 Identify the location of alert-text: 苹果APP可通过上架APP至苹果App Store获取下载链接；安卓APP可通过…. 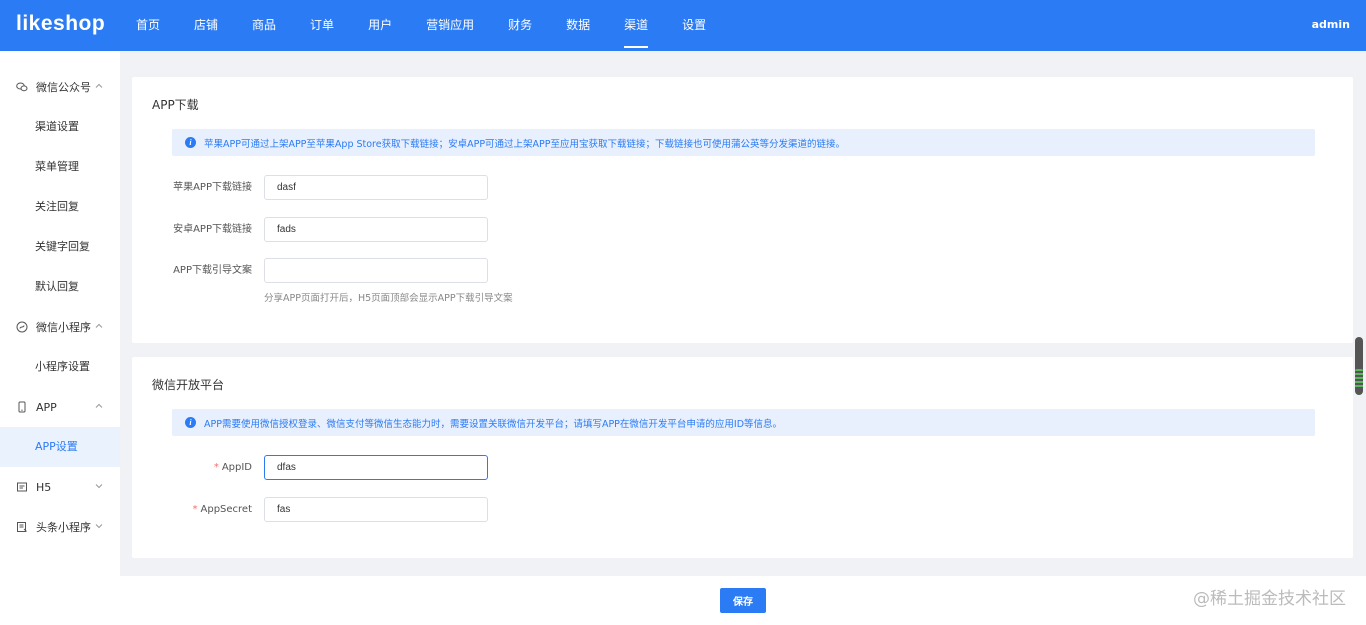
(525, 144).